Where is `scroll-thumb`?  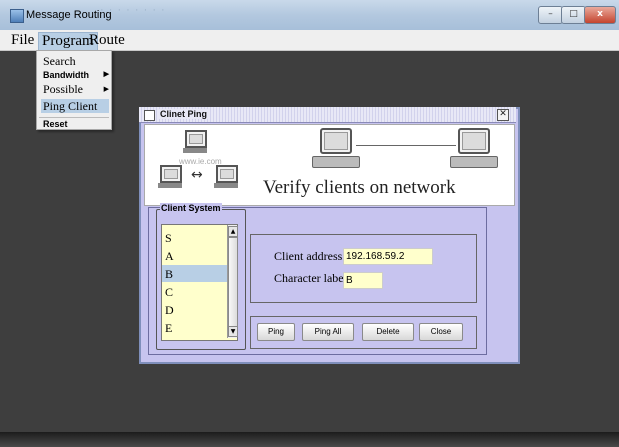 scroll-thumb is located at coordinates (233, 282).